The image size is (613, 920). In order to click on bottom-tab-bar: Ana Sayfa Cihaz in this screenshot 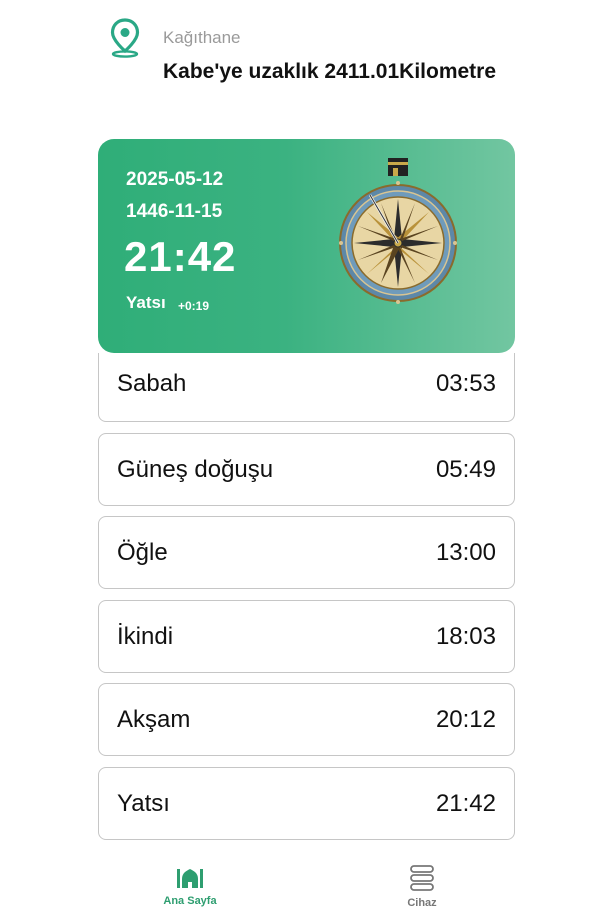, I will do `click(306, 887)`.